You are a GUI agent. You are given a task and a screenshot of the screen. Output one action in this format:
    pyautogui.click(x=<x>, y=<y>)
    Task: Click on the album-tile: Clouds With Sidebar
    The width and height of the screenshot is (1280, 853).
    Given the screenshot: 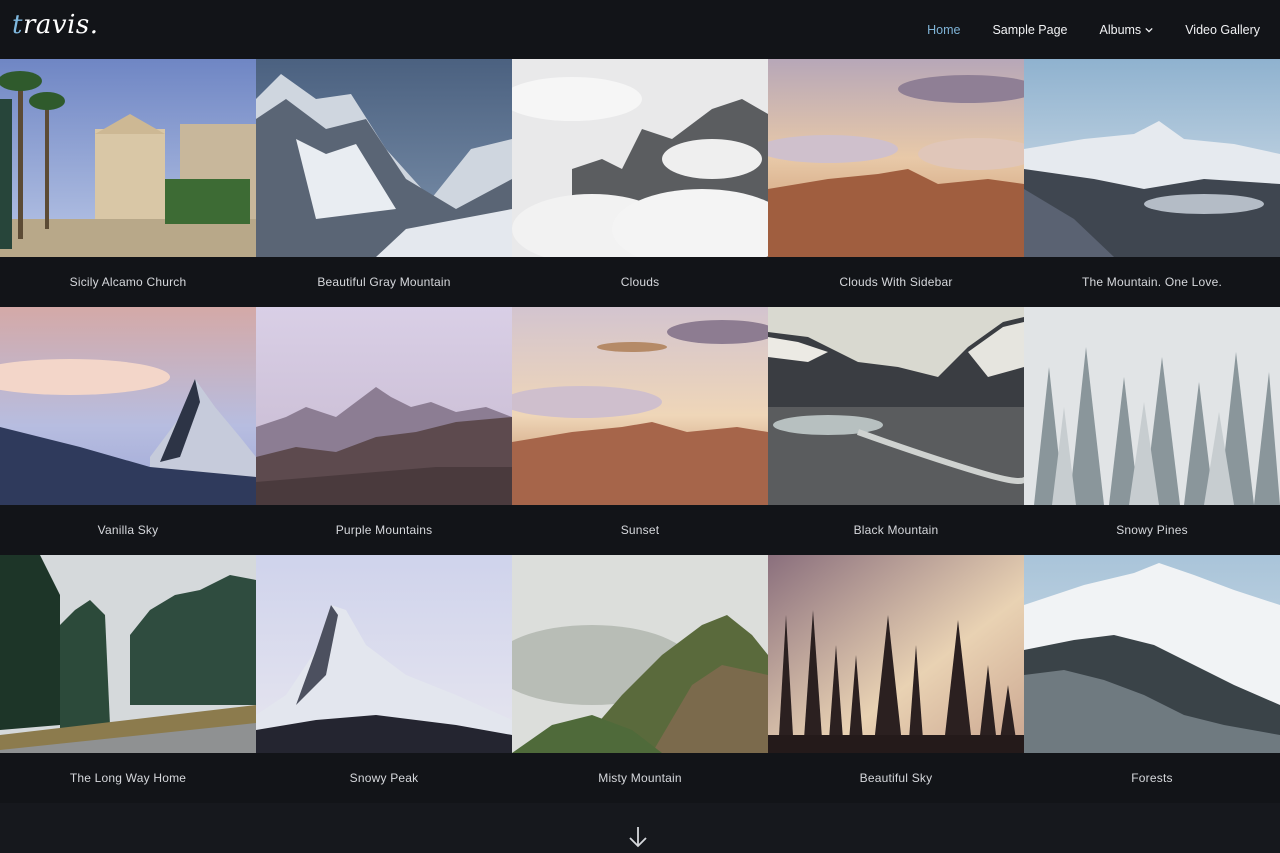 What is the action you would take?
    pyautogui.click(x=896, y=183)
    